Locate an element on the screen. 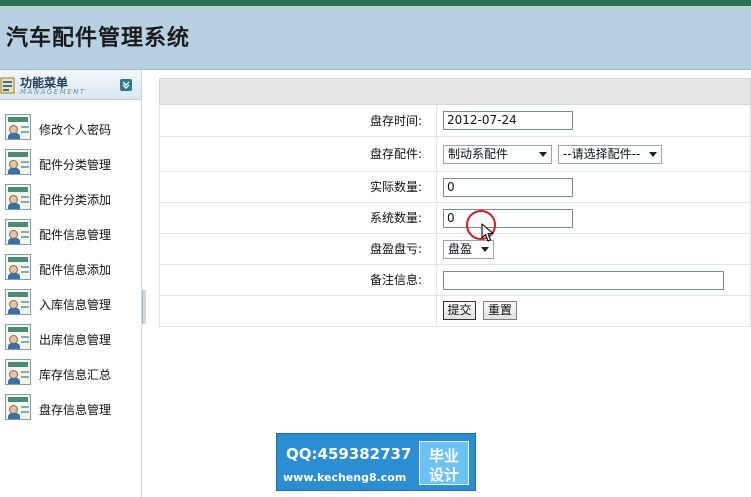 The height and width of the screenshot is (497, 751). form-row-part: 盘存配件: 制动系配件 --请选择配件-- is located at coordinates (455, 154).